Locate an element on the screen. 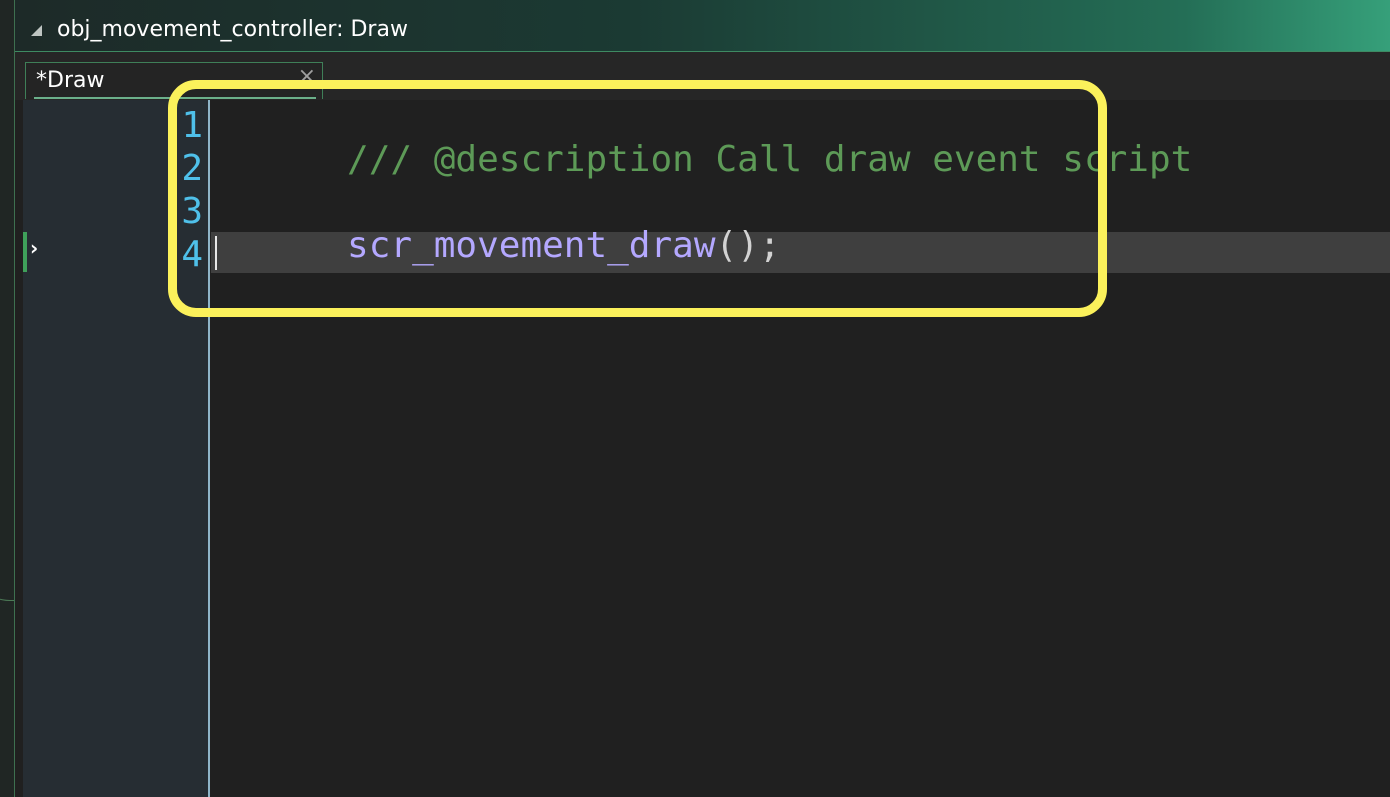 The height and width of the screenshot is (797, 1390). code-function-call: scr_movement_draw is located at coordinates (531, 245).